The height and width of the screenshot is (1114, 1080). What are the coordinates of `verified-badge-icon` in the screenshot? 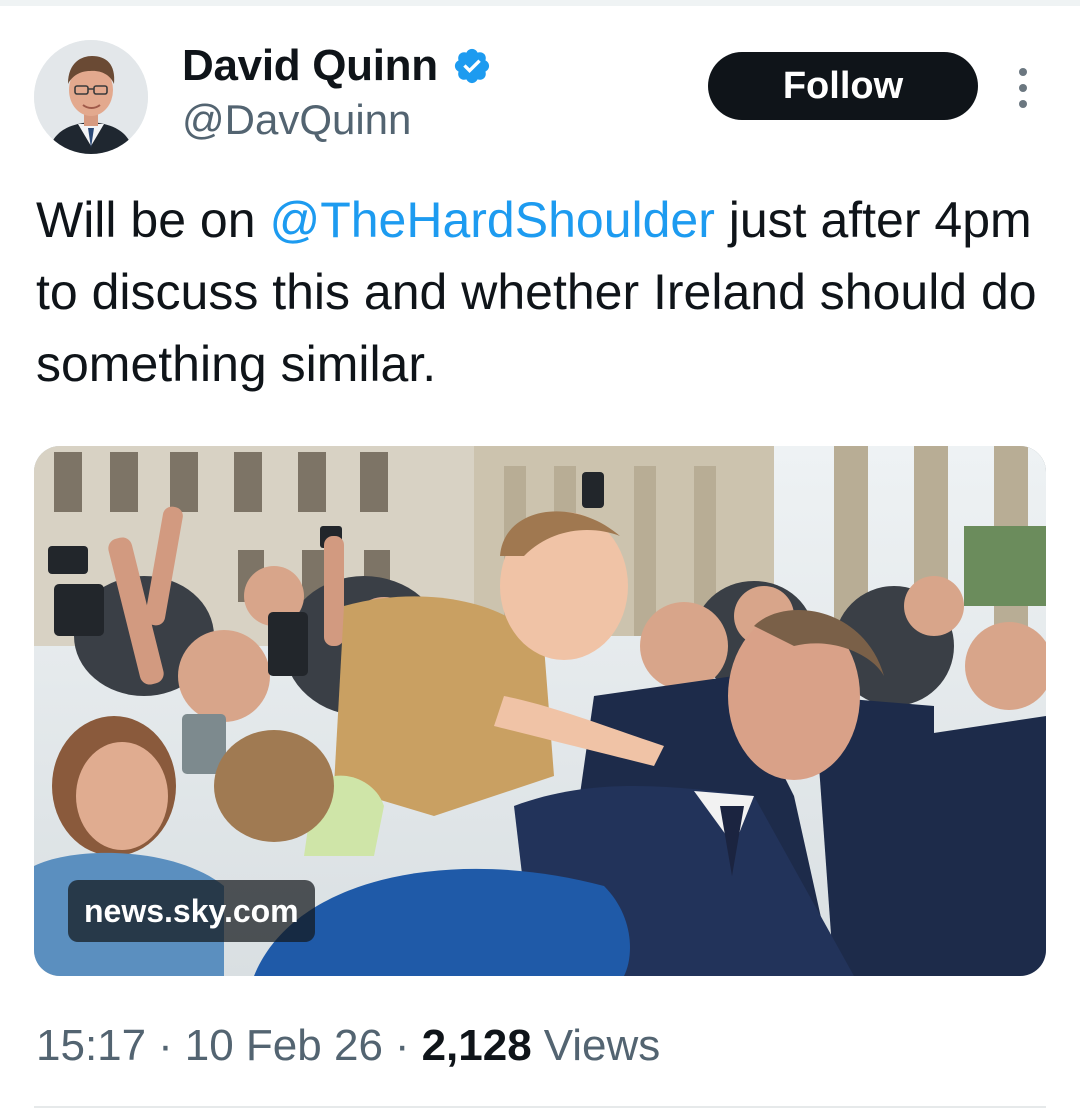 It's located at (472, 66).